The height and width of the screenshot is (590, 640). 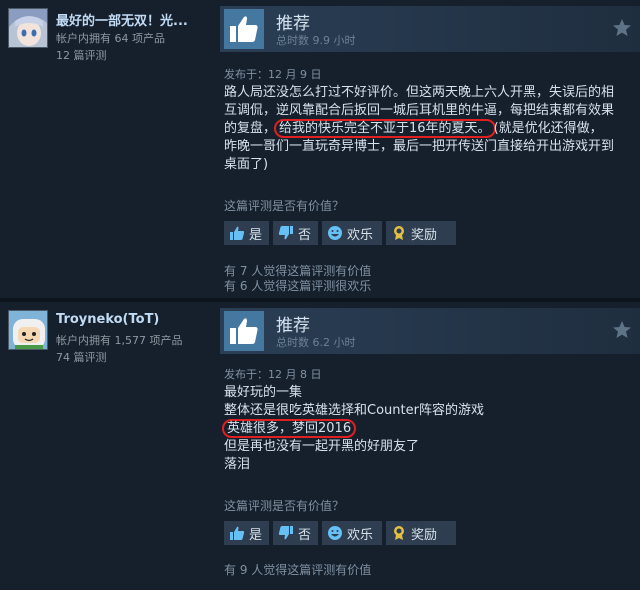 I want to click on hours-played: 总时数 9.9 小时, so click(x=316, y=40).